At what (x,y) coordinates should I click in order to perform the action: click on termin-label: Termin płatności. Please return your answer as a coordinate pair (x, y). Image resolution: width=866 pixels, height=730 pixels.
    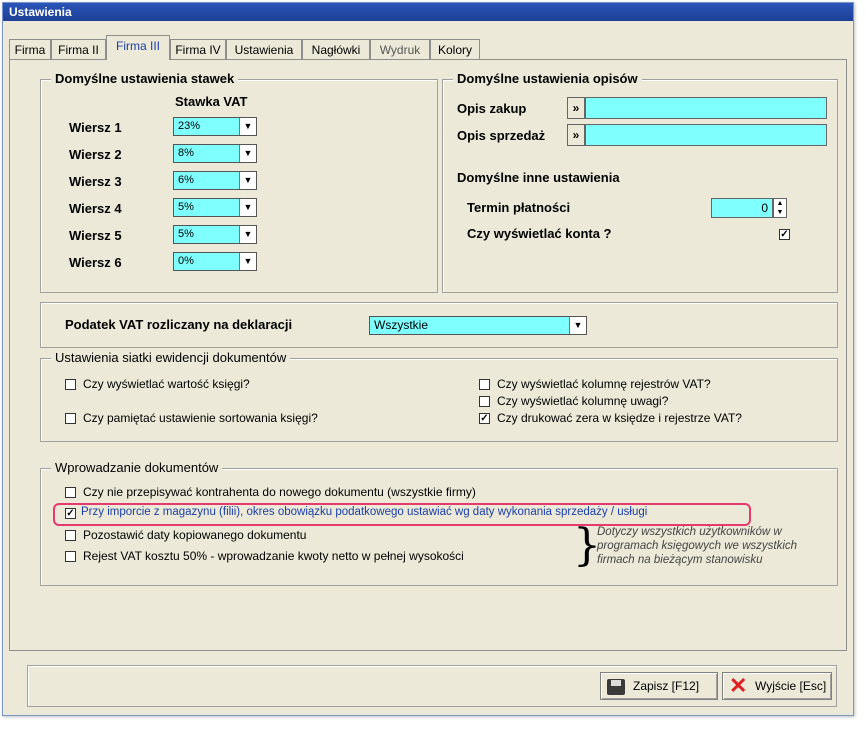
    Looking at the image, I should click on (519, 207).